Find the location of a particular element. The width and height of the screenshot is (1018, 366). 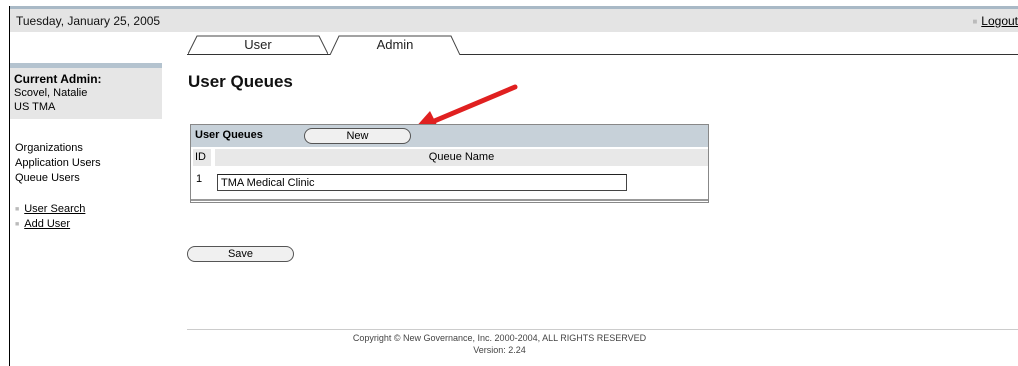

table-header-bar: User Queues New is located at coordinates (449, 136).